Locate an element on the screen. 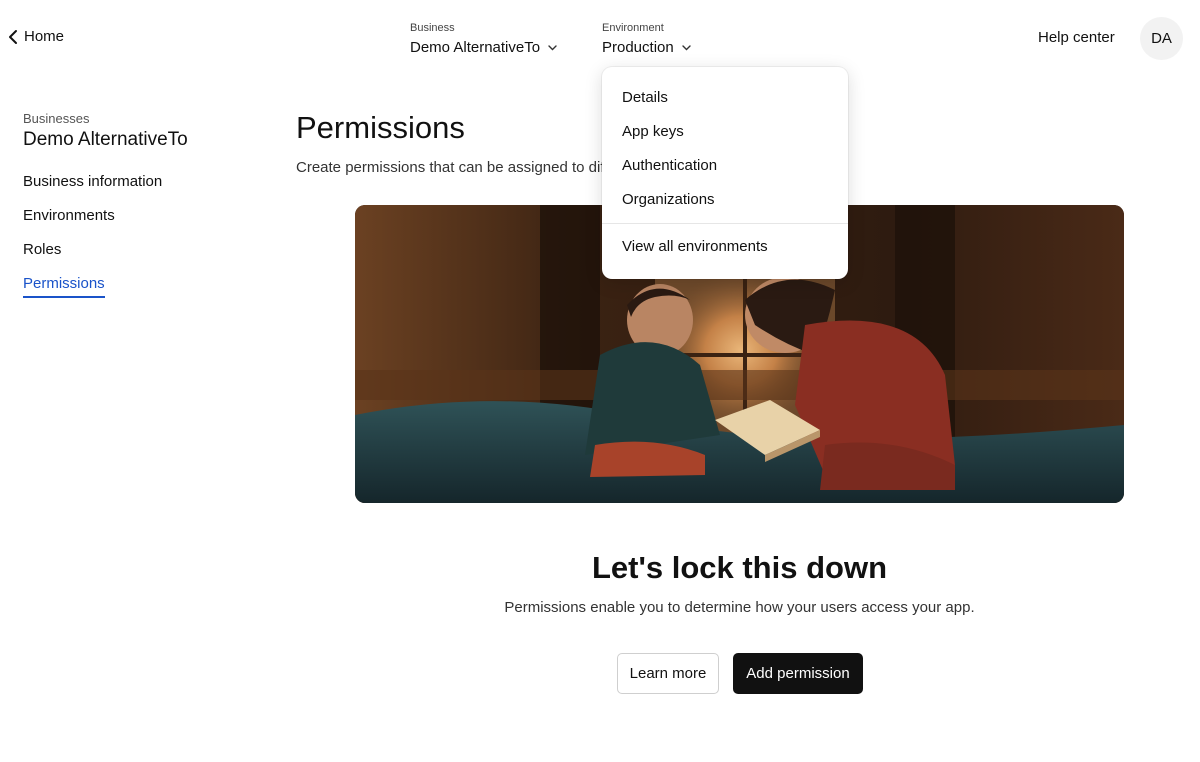  business-selector: Business Demo AlternativeTo is located at coordinates (483, 39).